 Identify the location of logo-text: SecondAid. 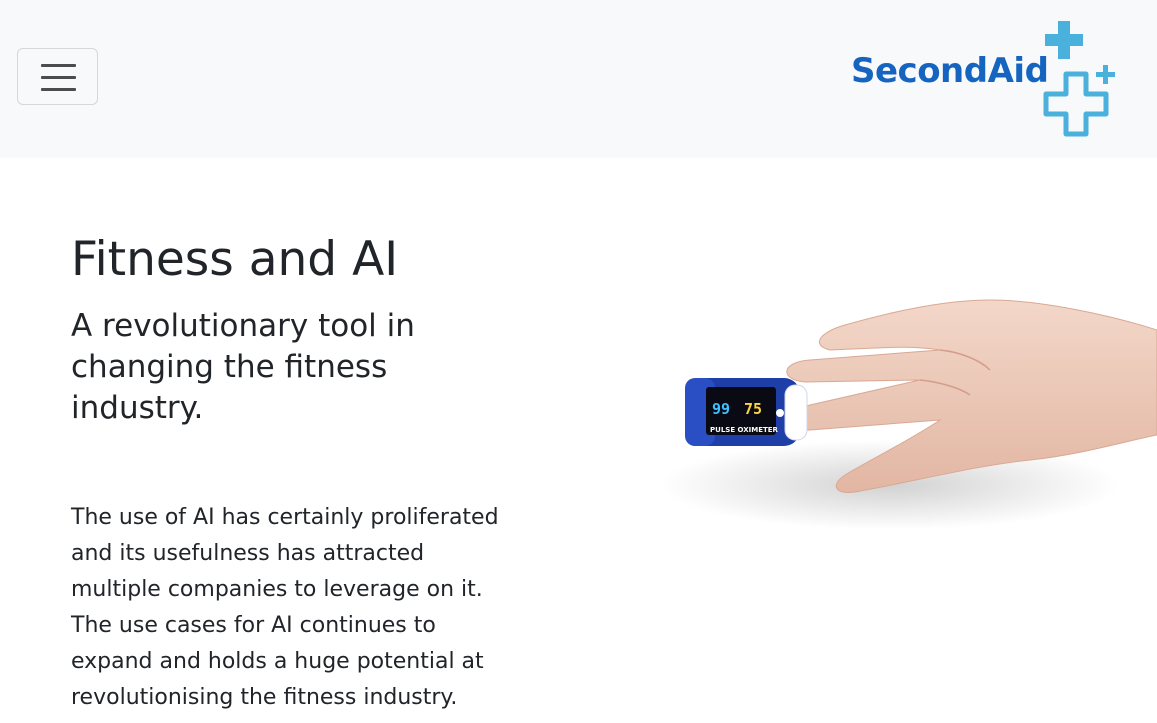
(950, 71).